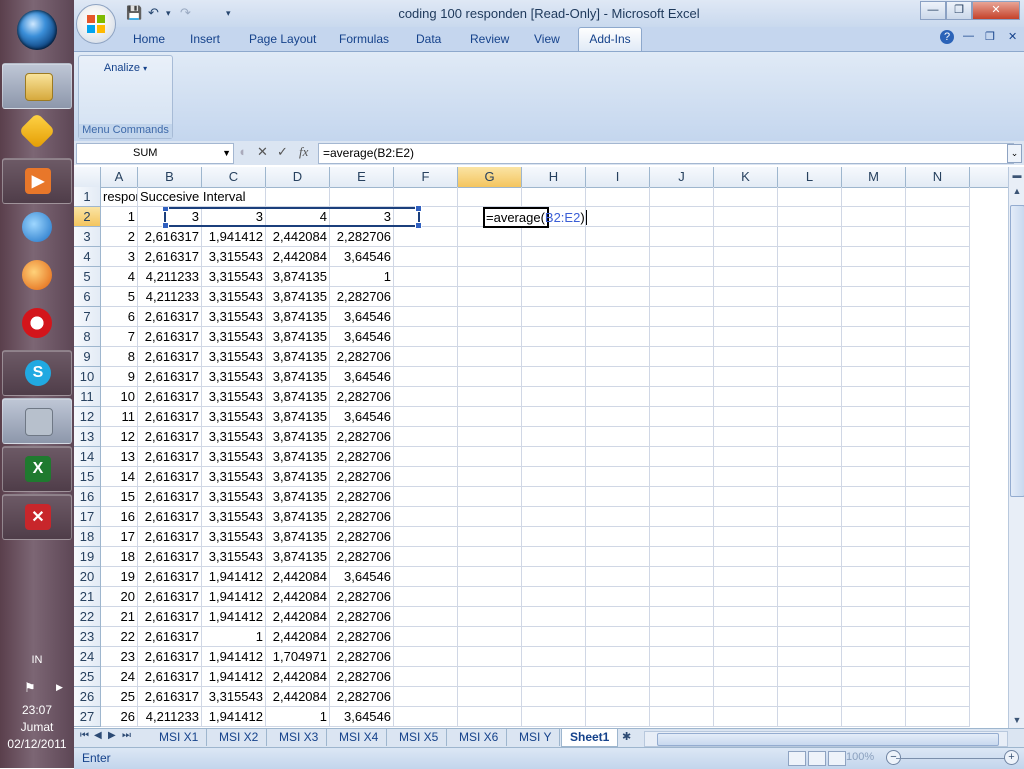 This screenshot has height=769, width=1024. What do you see at coordinates (298, 657) in the screenshot?
I see `cell: 1,704971` at bounding box center [298, 657].